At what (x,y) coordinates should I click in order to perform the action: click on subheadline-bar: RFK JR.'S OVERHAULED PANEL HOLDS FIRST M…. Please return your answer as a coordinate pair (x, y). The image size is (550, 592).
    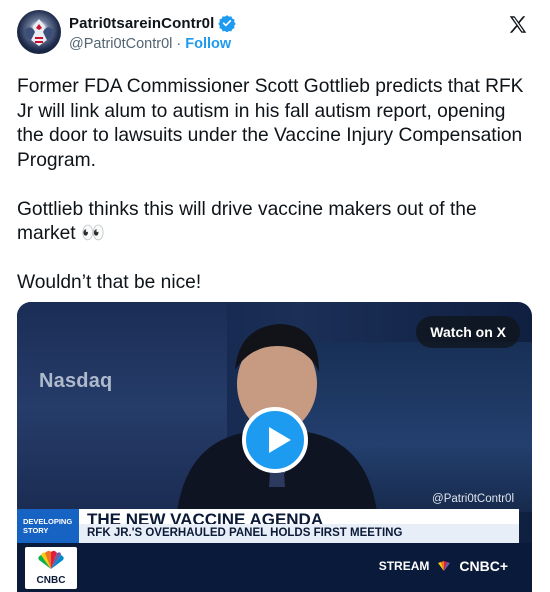
    Looking at the image, I should click on (299, 533).